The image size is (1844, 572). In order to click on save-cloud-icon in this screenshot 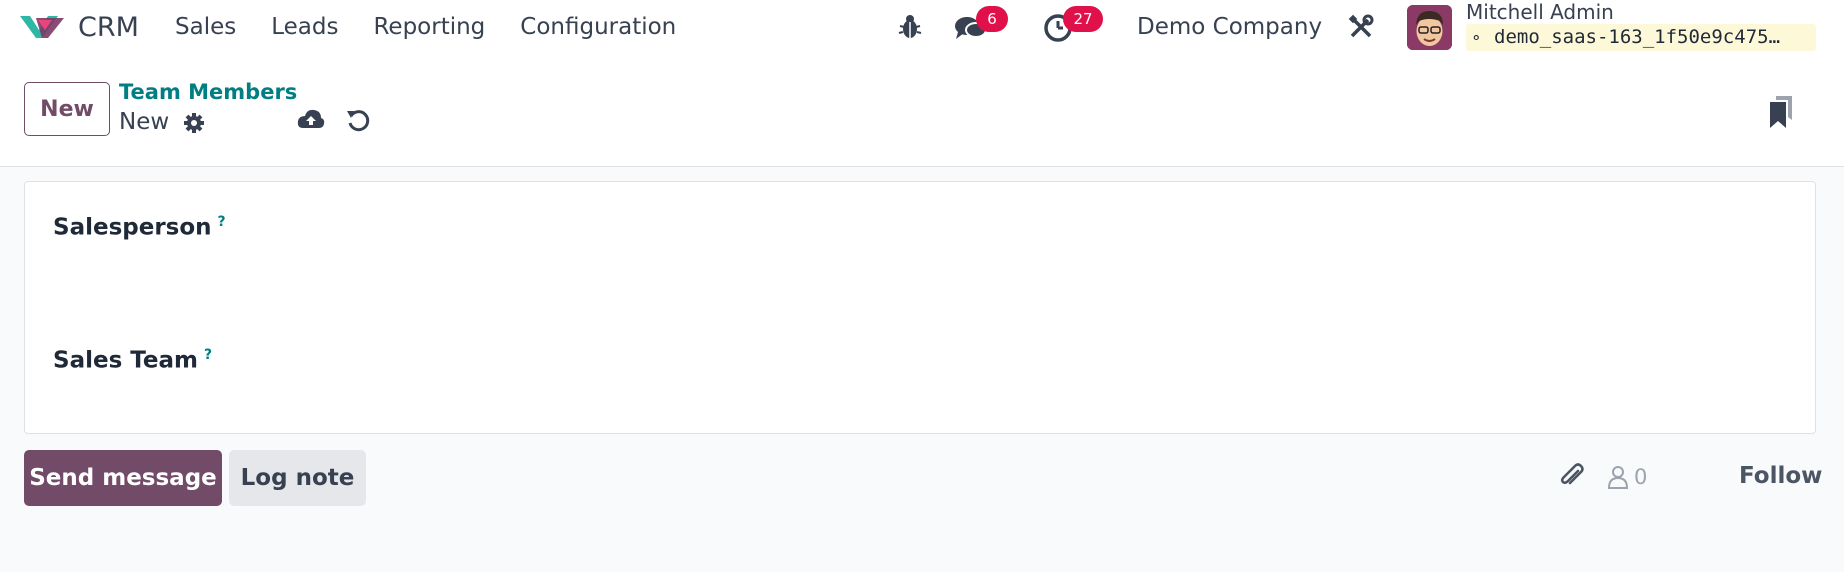, I will do `click(311, 120)`.